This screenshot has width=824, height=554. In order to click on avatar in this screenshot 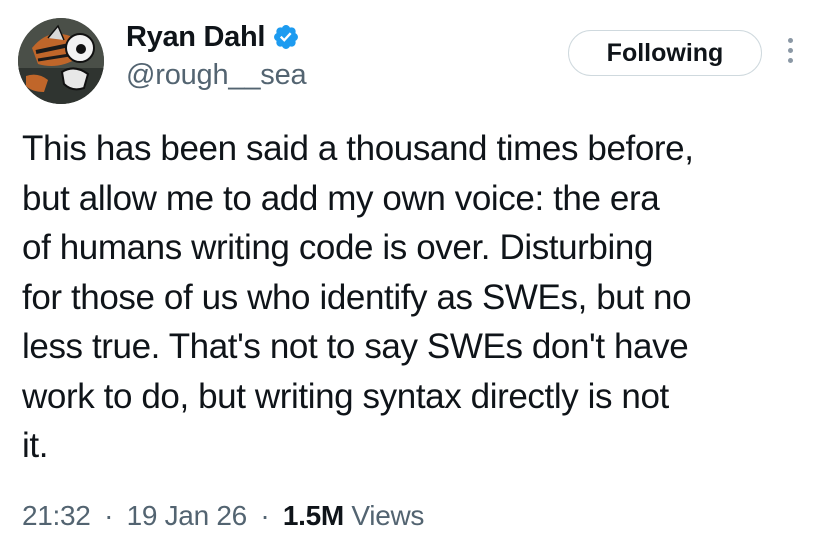, I will do `click(61, 61)`.